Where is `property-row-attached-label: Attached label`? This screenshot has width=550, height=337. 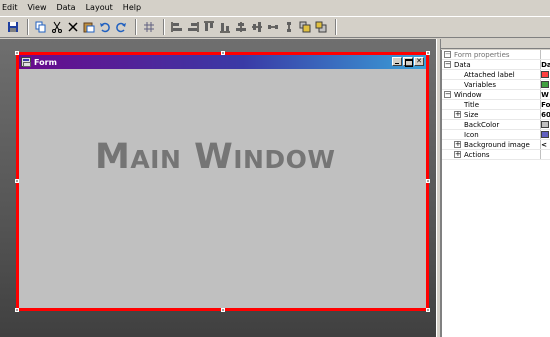 property-row-attached-label: Attached label is located at coordinates (496, 75).